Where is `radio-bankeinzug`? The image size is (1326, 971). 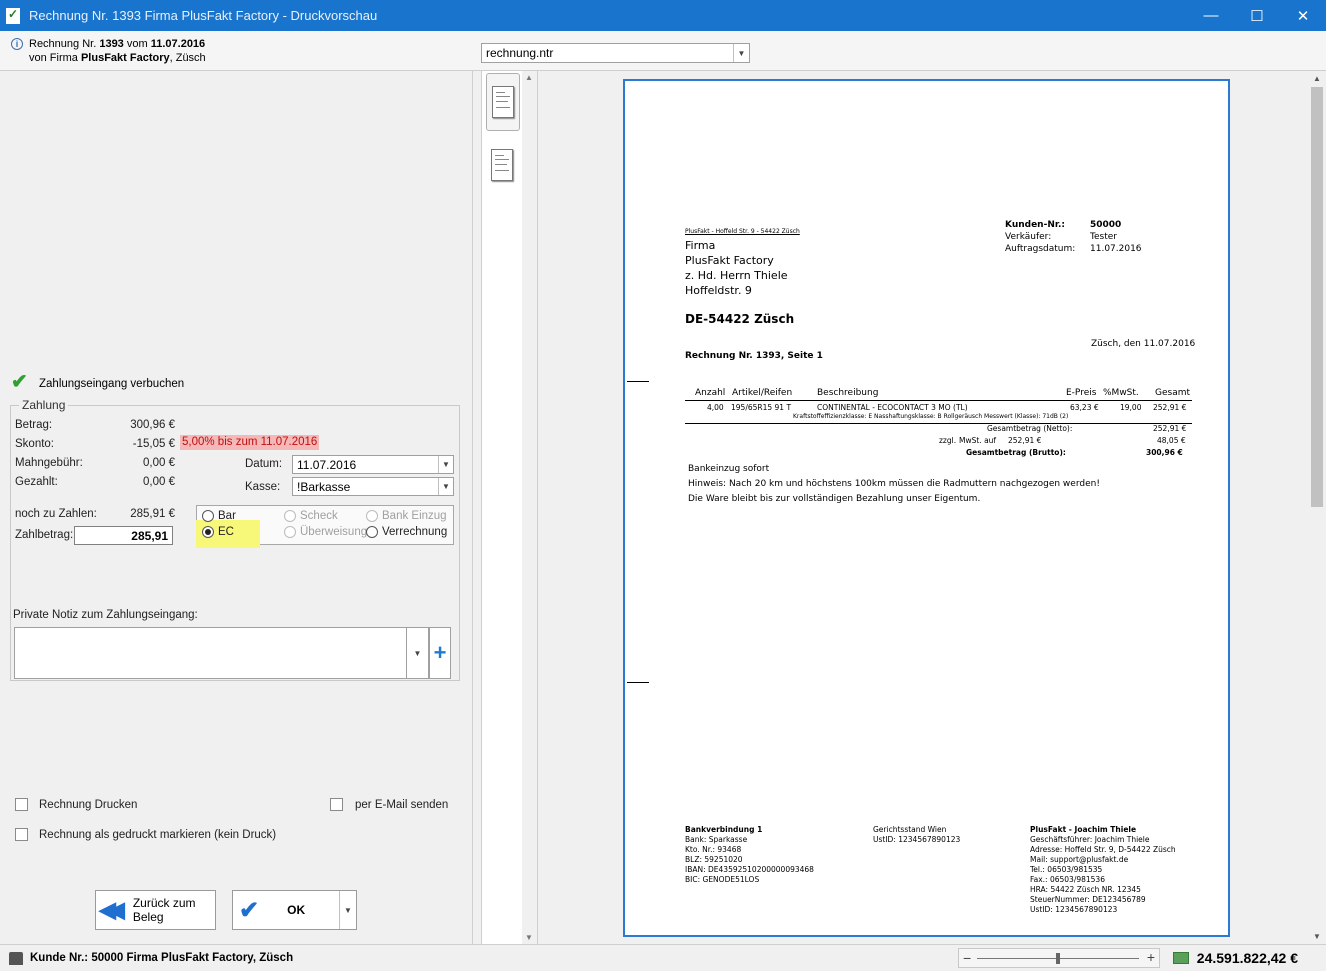 radio-bankeinzug is located at coordinates (372, 516).